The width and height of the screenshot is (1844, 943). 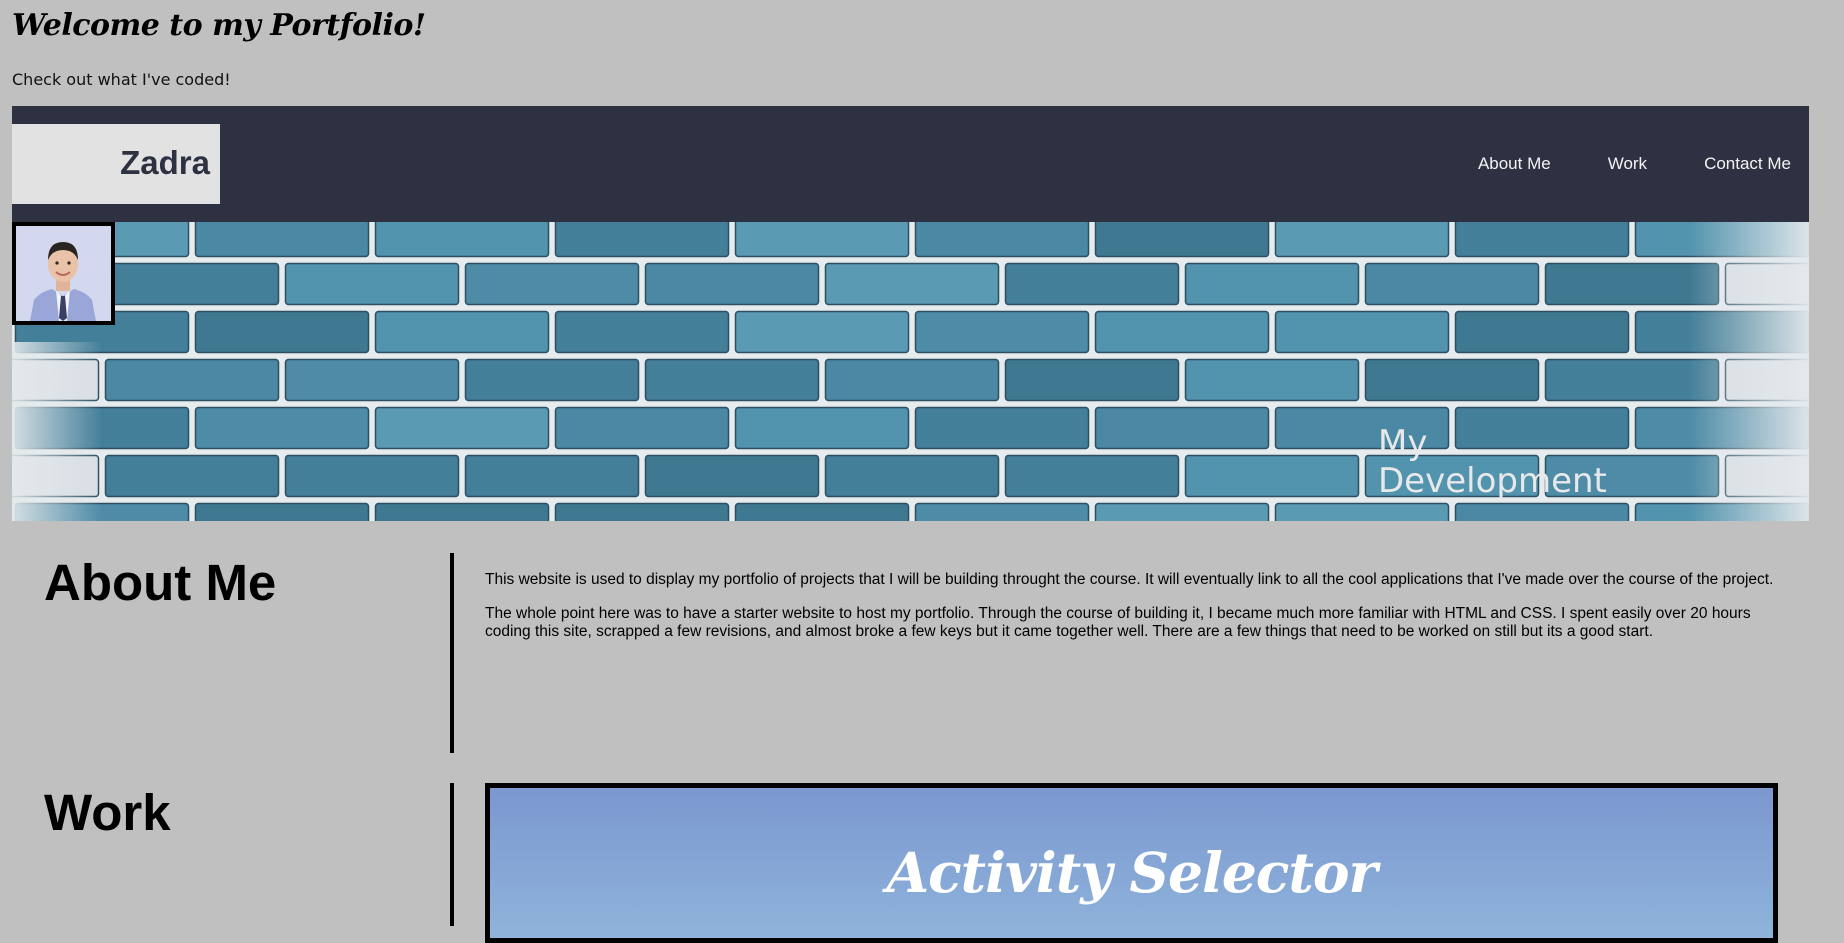 I want to click on main-nav: About Me Work Contact Me, so click(x=1606, y=164).